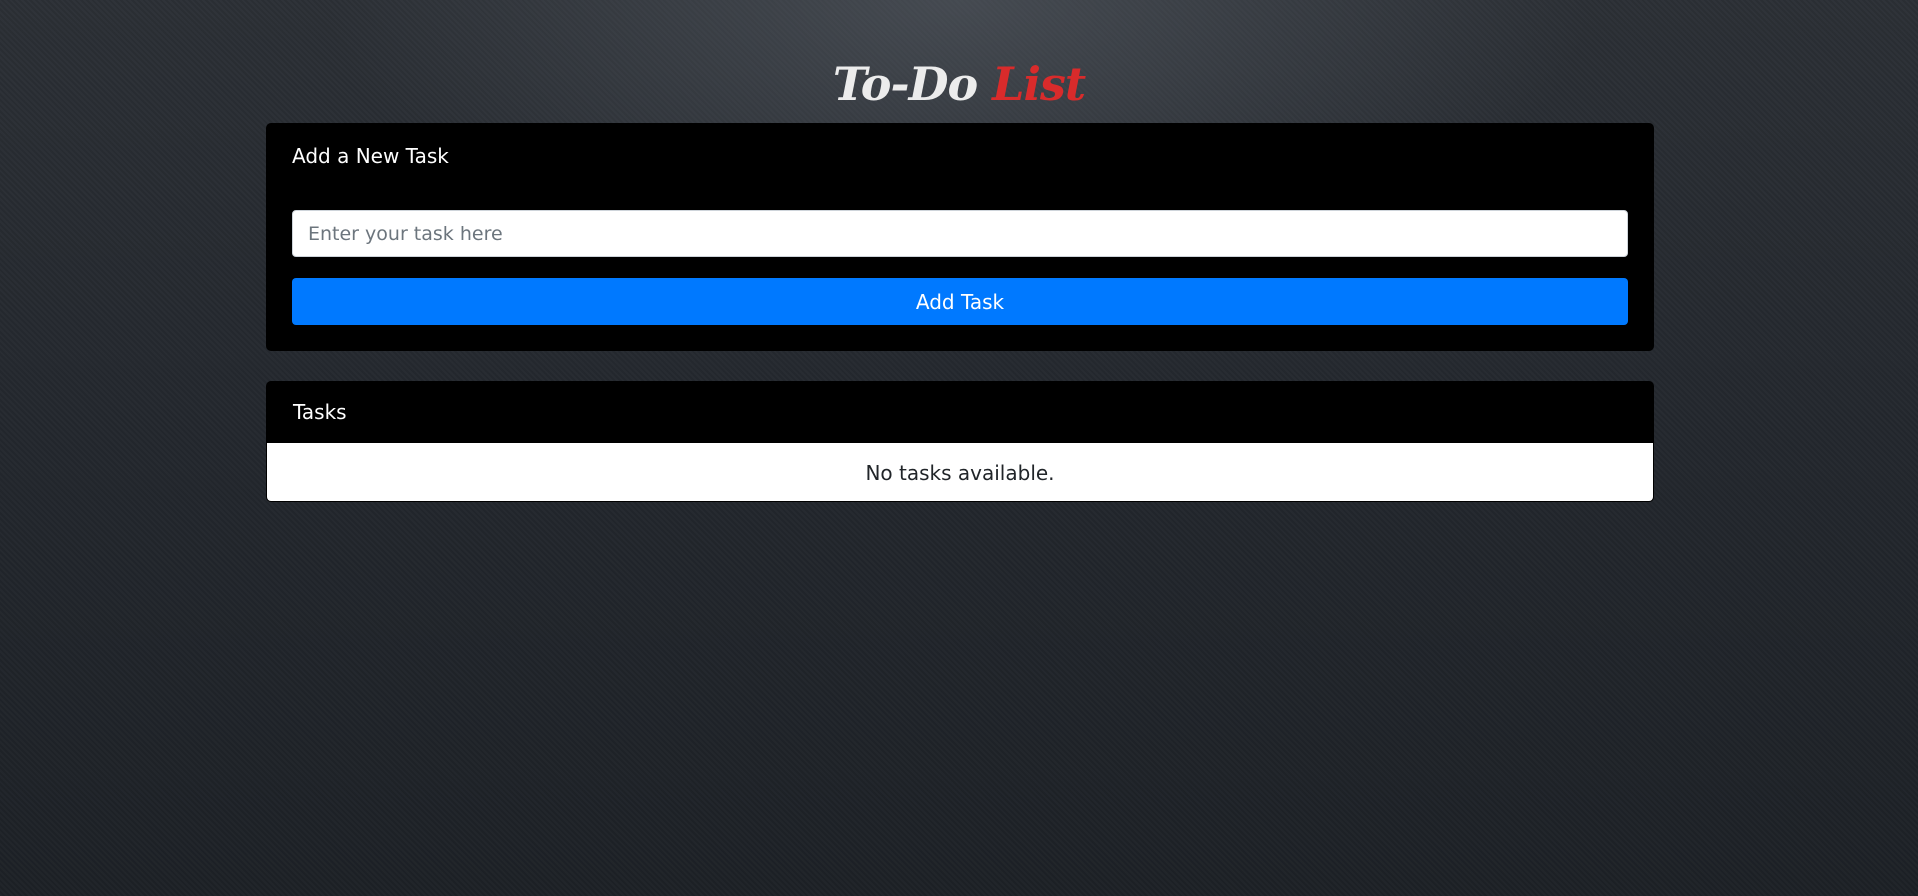  What do you see at coordinates (370, 156) in the screenshot?
I see `add-task-heading: Add a New Task` at bounding box center [370, 156].